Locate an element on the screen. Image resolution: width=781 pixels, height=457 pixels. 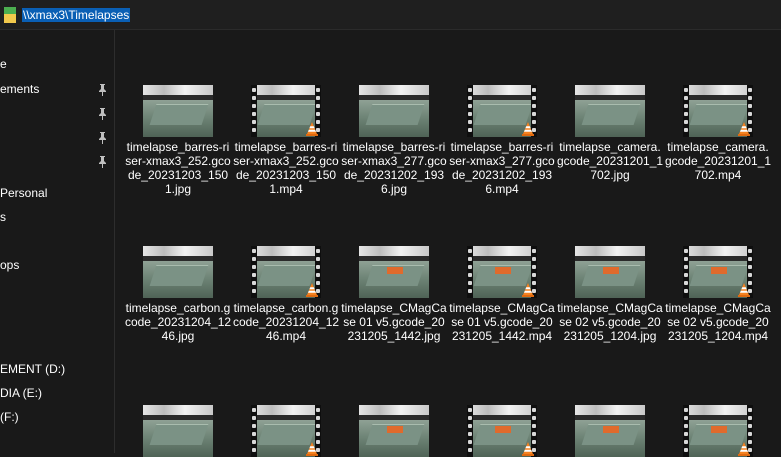
sidebar-item: ops is located at coordinates (57, 266).